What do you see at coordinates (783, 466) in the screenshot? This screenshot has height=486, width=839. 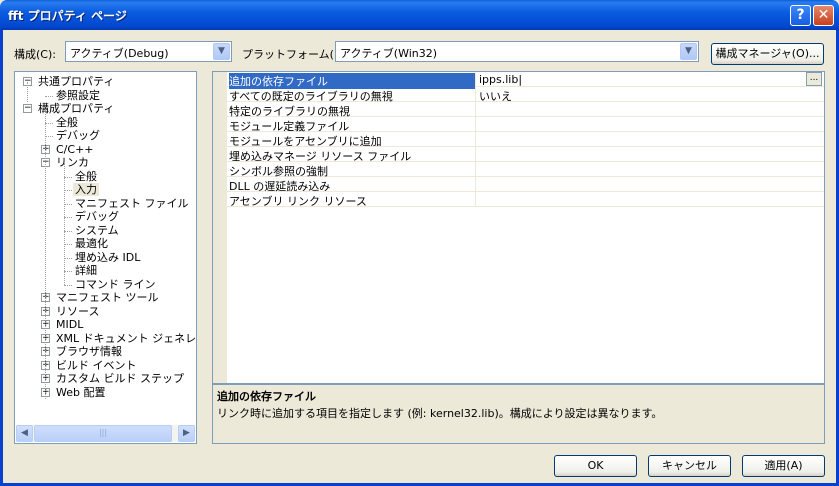 I see `apply-button: 適用(A)` at bounding box center [783, 466].